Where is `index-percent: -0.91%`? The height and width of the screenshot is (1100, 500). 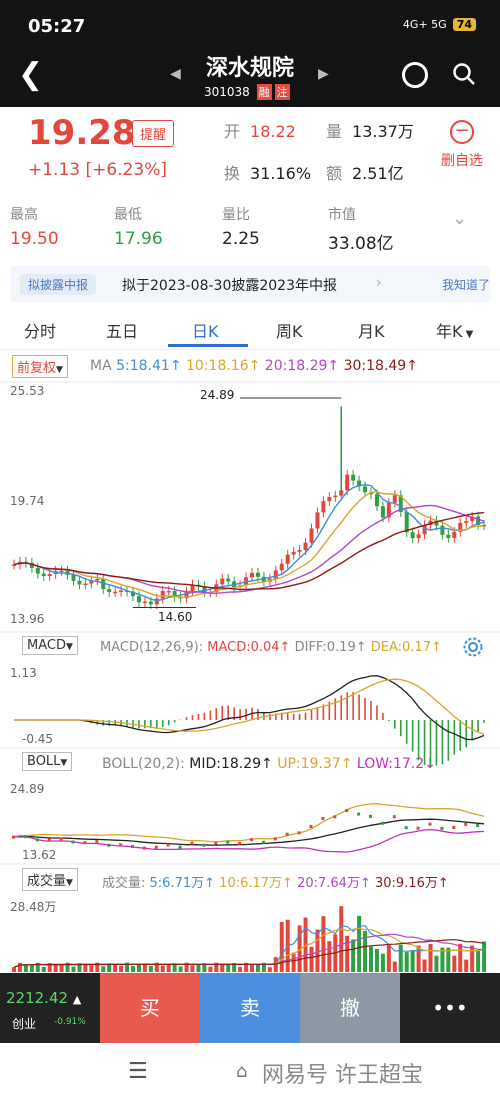 index-percent: -0.91% is located at coordinates (70, 1022).